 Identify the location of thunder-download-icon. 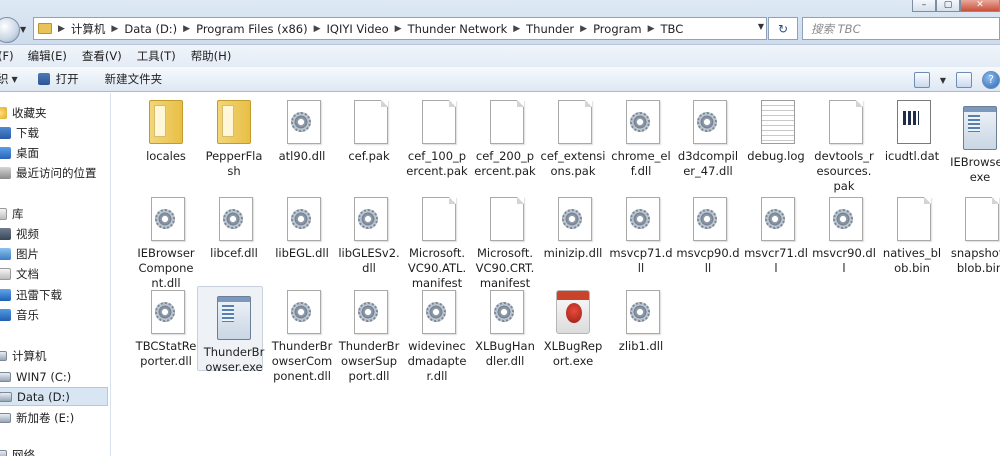
(5, 294).